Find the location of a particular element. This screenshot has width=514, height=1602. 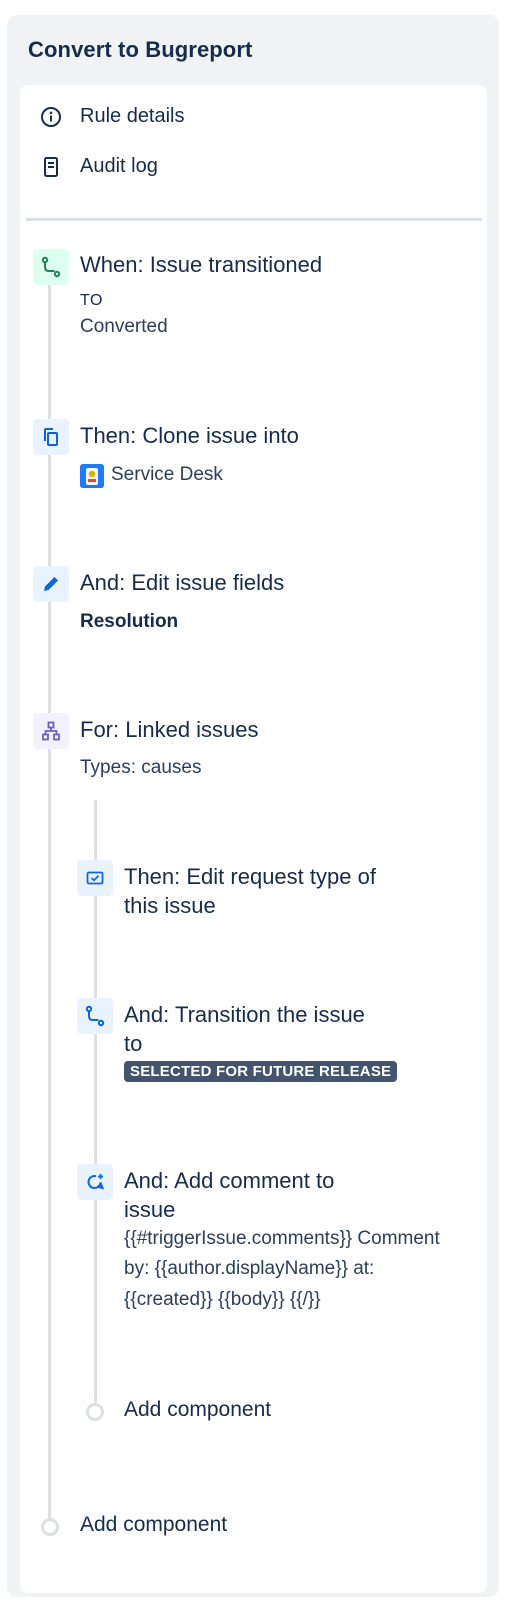

copy-icon is located at coordinates (51, 437).